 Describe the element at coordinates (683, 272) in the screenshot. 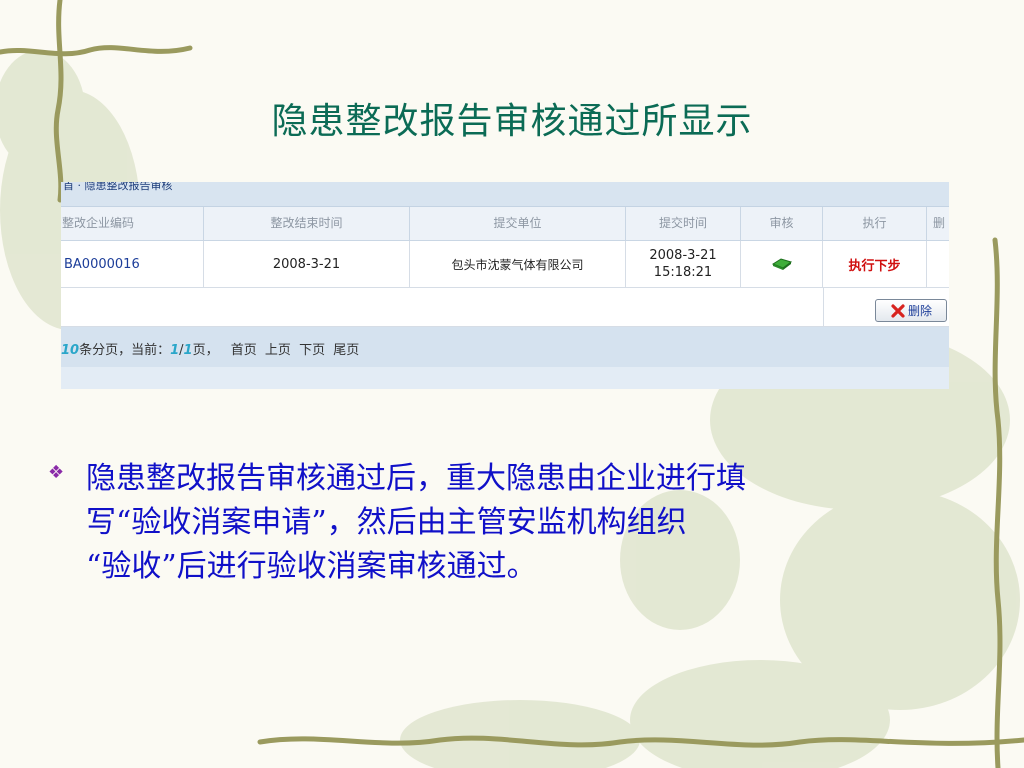

I see `submit-clock: 15:18:21` at that location.